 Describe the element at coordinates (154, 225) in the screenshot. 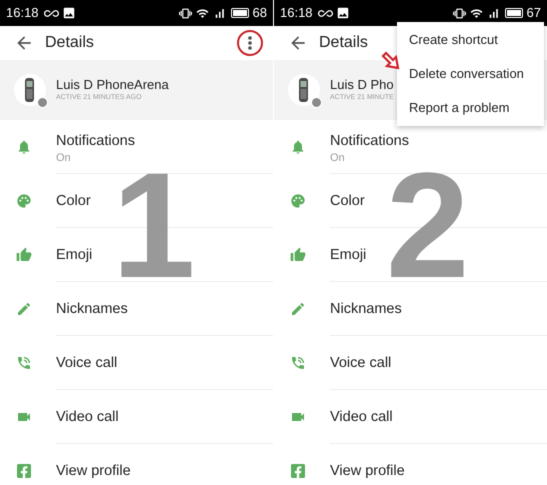

I see `step-number: 1` at that location.